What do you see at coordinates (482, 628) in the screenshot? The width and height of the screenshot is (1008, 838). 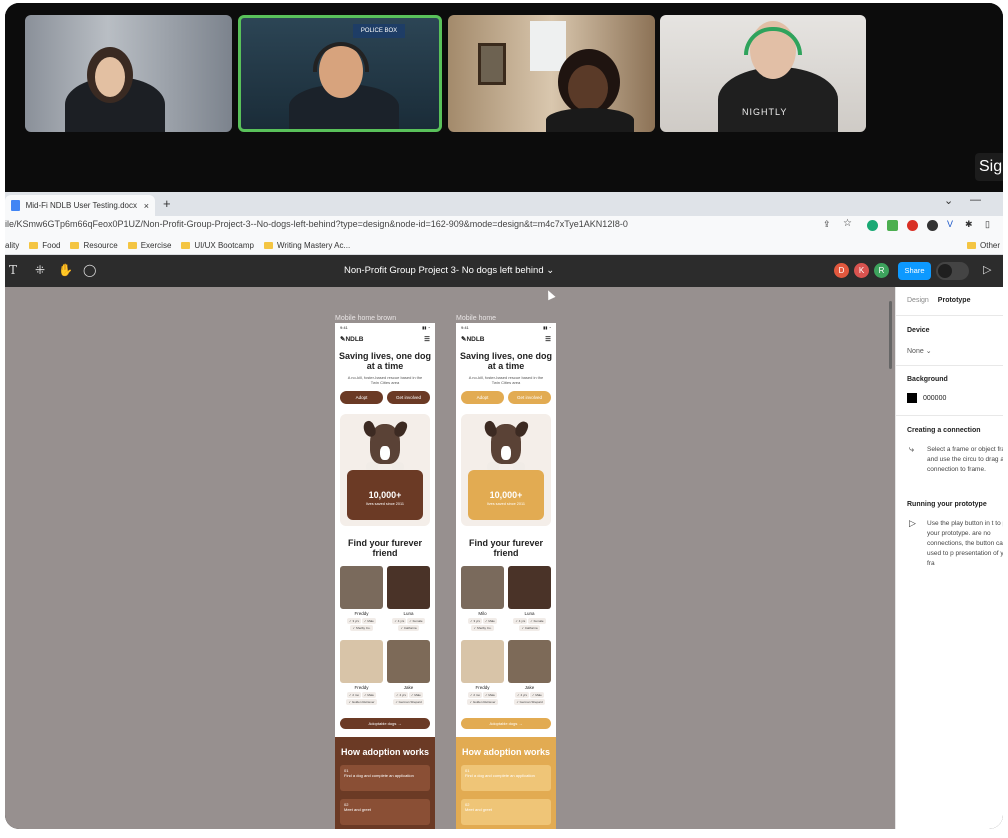 I see `dog-tag: ✓ Shelby Co.` at bounding box center [482, 628].